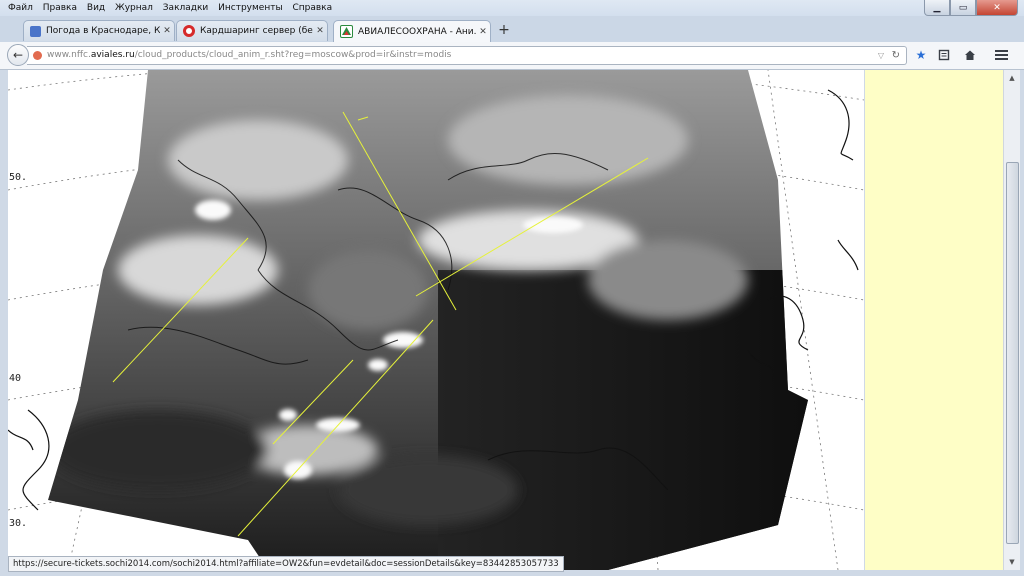 The height and width of the screenshot is (576, 1024). I want to click on hamburger-menu-icon, so click(1001, 55).